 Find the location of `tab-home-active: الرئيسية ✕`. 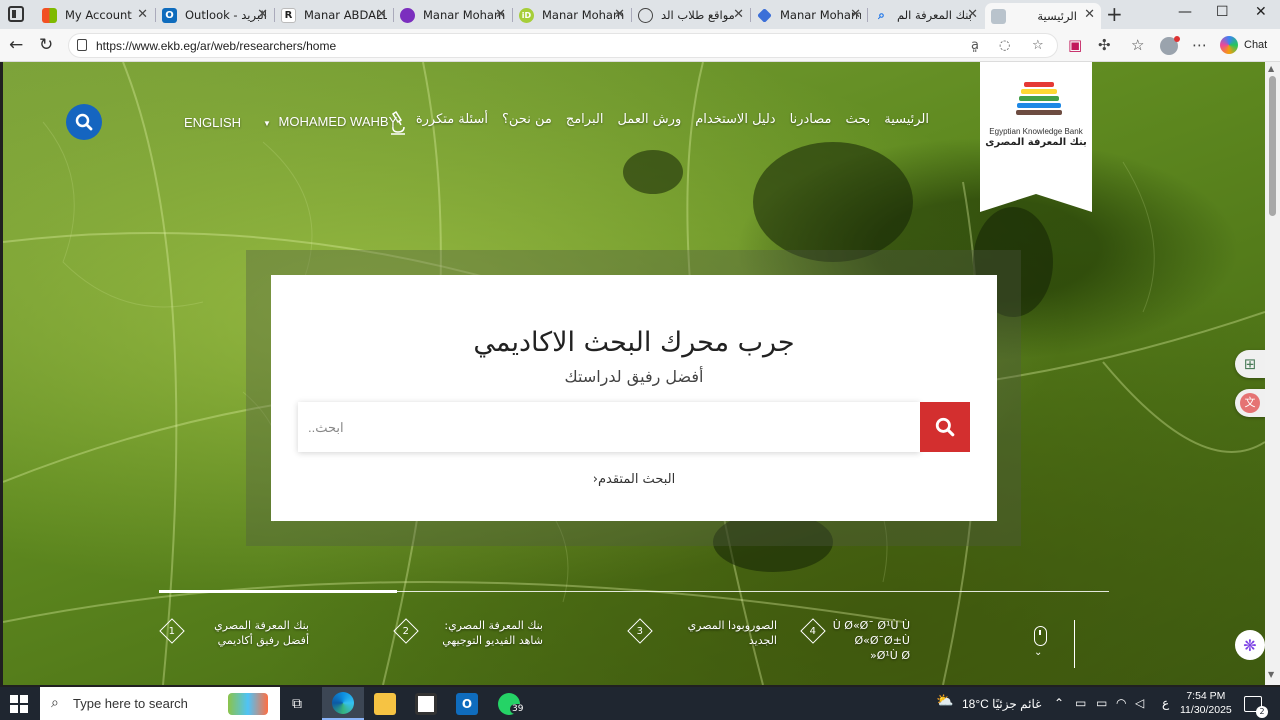

tab-home-active: الرئيسية ✕ is located at coordinates (1043, 16).